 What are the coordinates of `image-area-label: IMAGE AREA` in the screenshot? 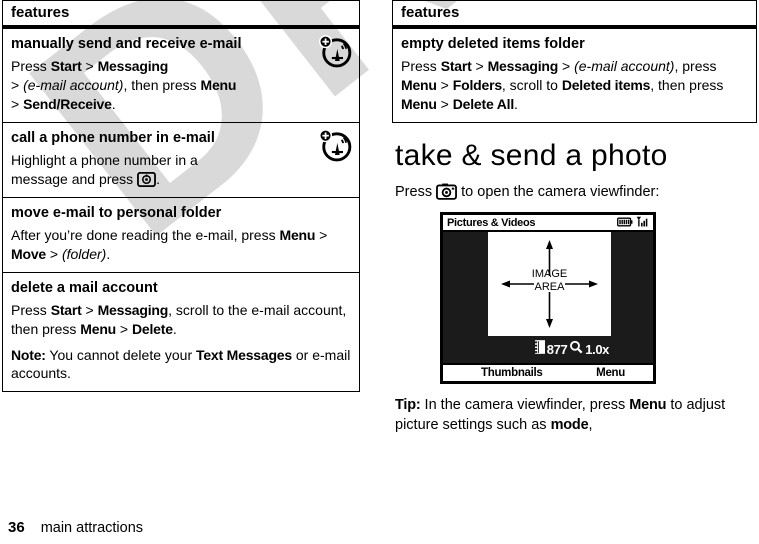 It's located at (549, 281).